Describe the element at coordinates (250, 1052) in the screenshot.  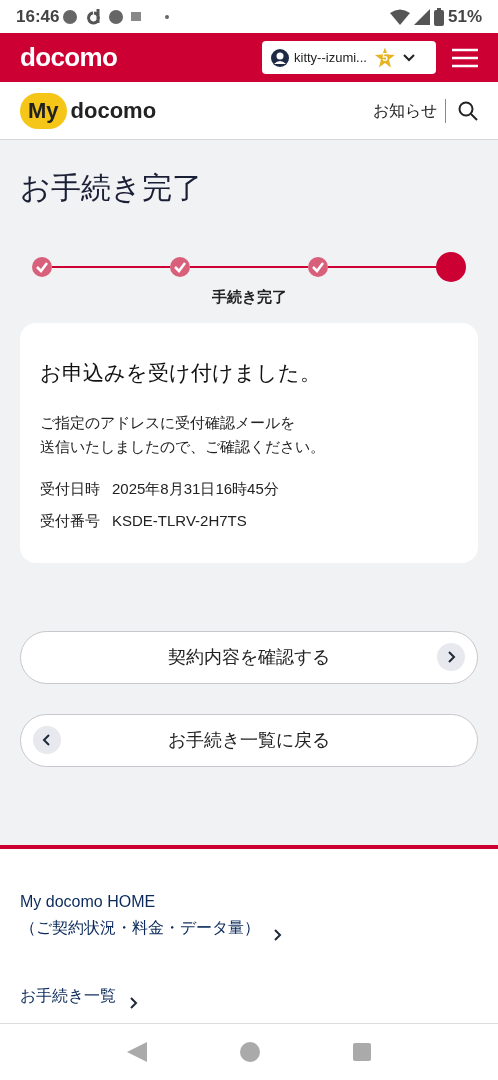
I see `home-nav-icon` at that location.